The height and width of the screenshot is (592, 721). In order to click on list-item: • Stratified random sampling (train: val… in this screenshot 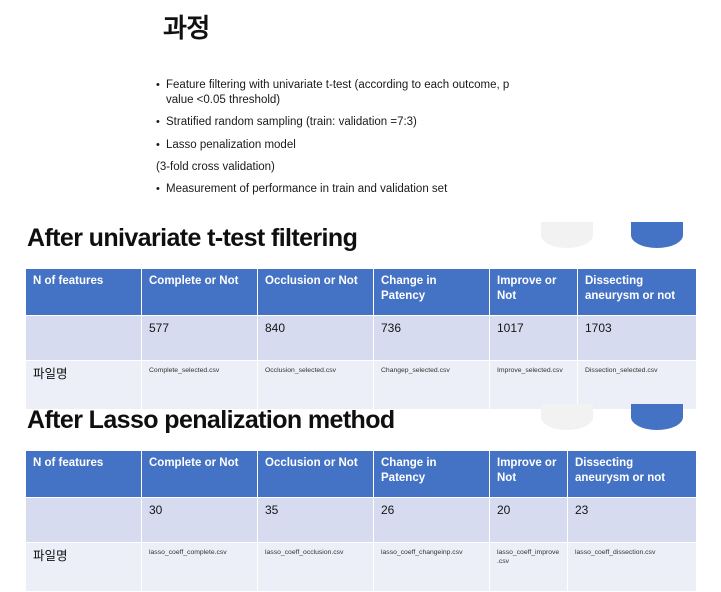, I will do `click(343, 122)`.